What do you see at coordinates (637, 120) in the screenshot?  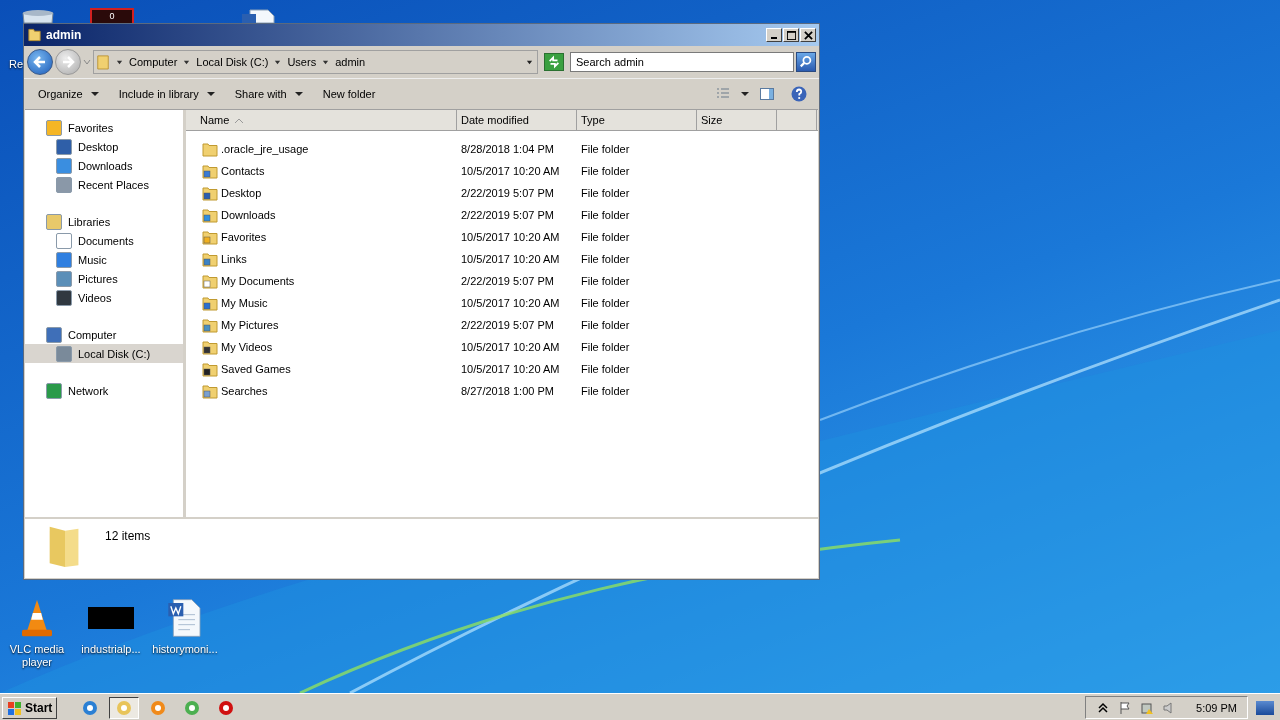 I see `column-header: Type` at bounding box center [637, 120].